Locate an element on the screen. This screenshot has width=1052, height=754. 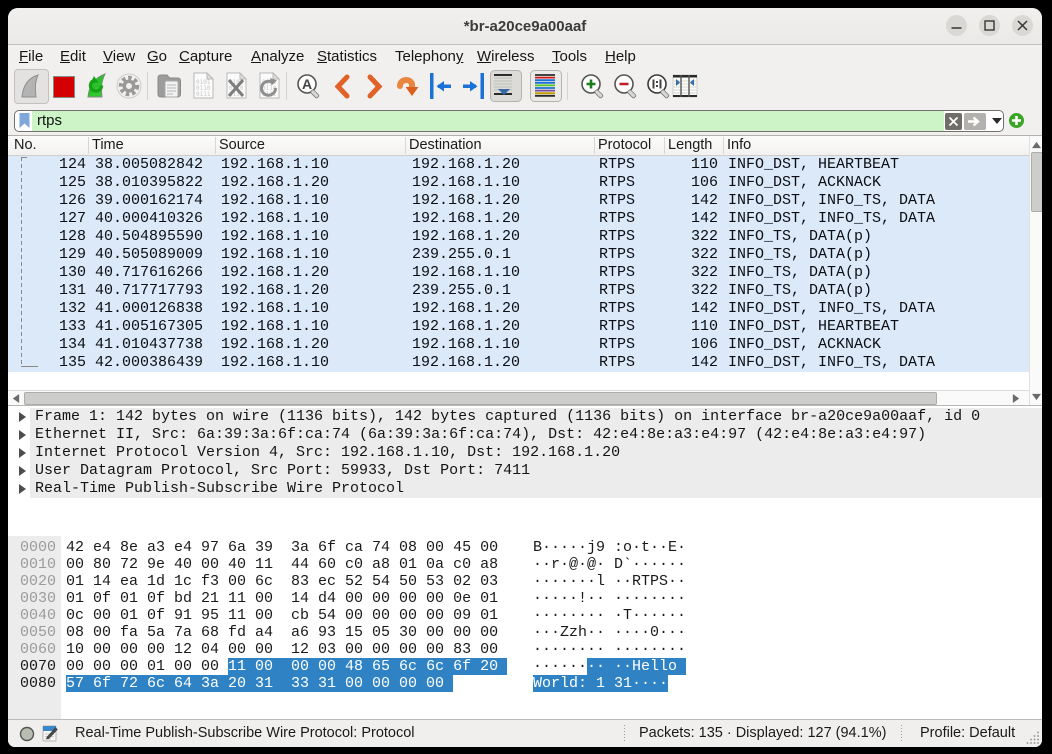
svg-text: 0111 is located at coordinates (203, 94).